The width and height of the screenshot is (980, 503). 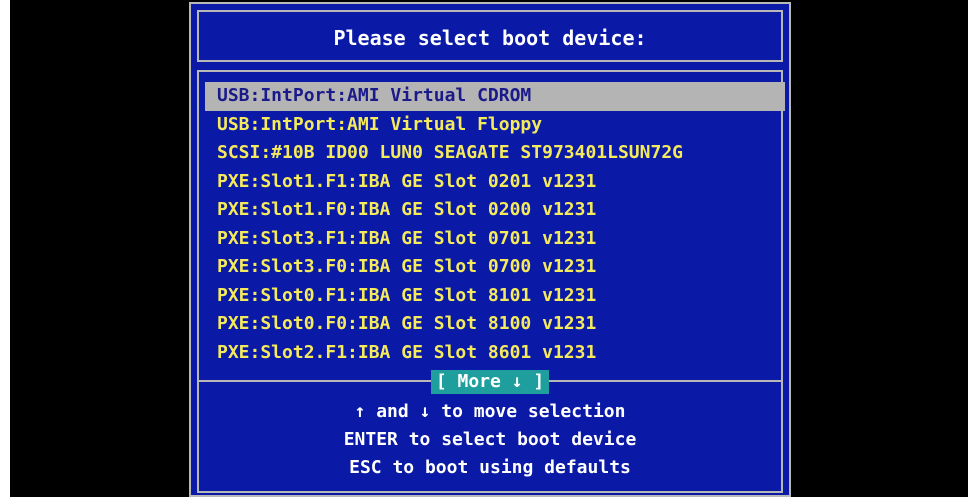 What do you see at coordinates (974, 251) in the screenshot?
I see `right-border` at bounding box center [974, 251].